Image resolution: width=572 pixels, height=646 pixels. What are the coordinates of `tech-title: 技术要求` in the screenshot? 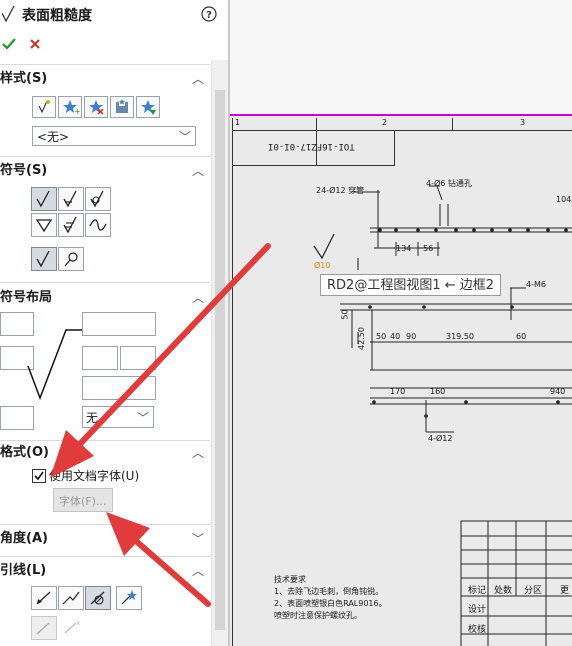 It's located at (290, 579).